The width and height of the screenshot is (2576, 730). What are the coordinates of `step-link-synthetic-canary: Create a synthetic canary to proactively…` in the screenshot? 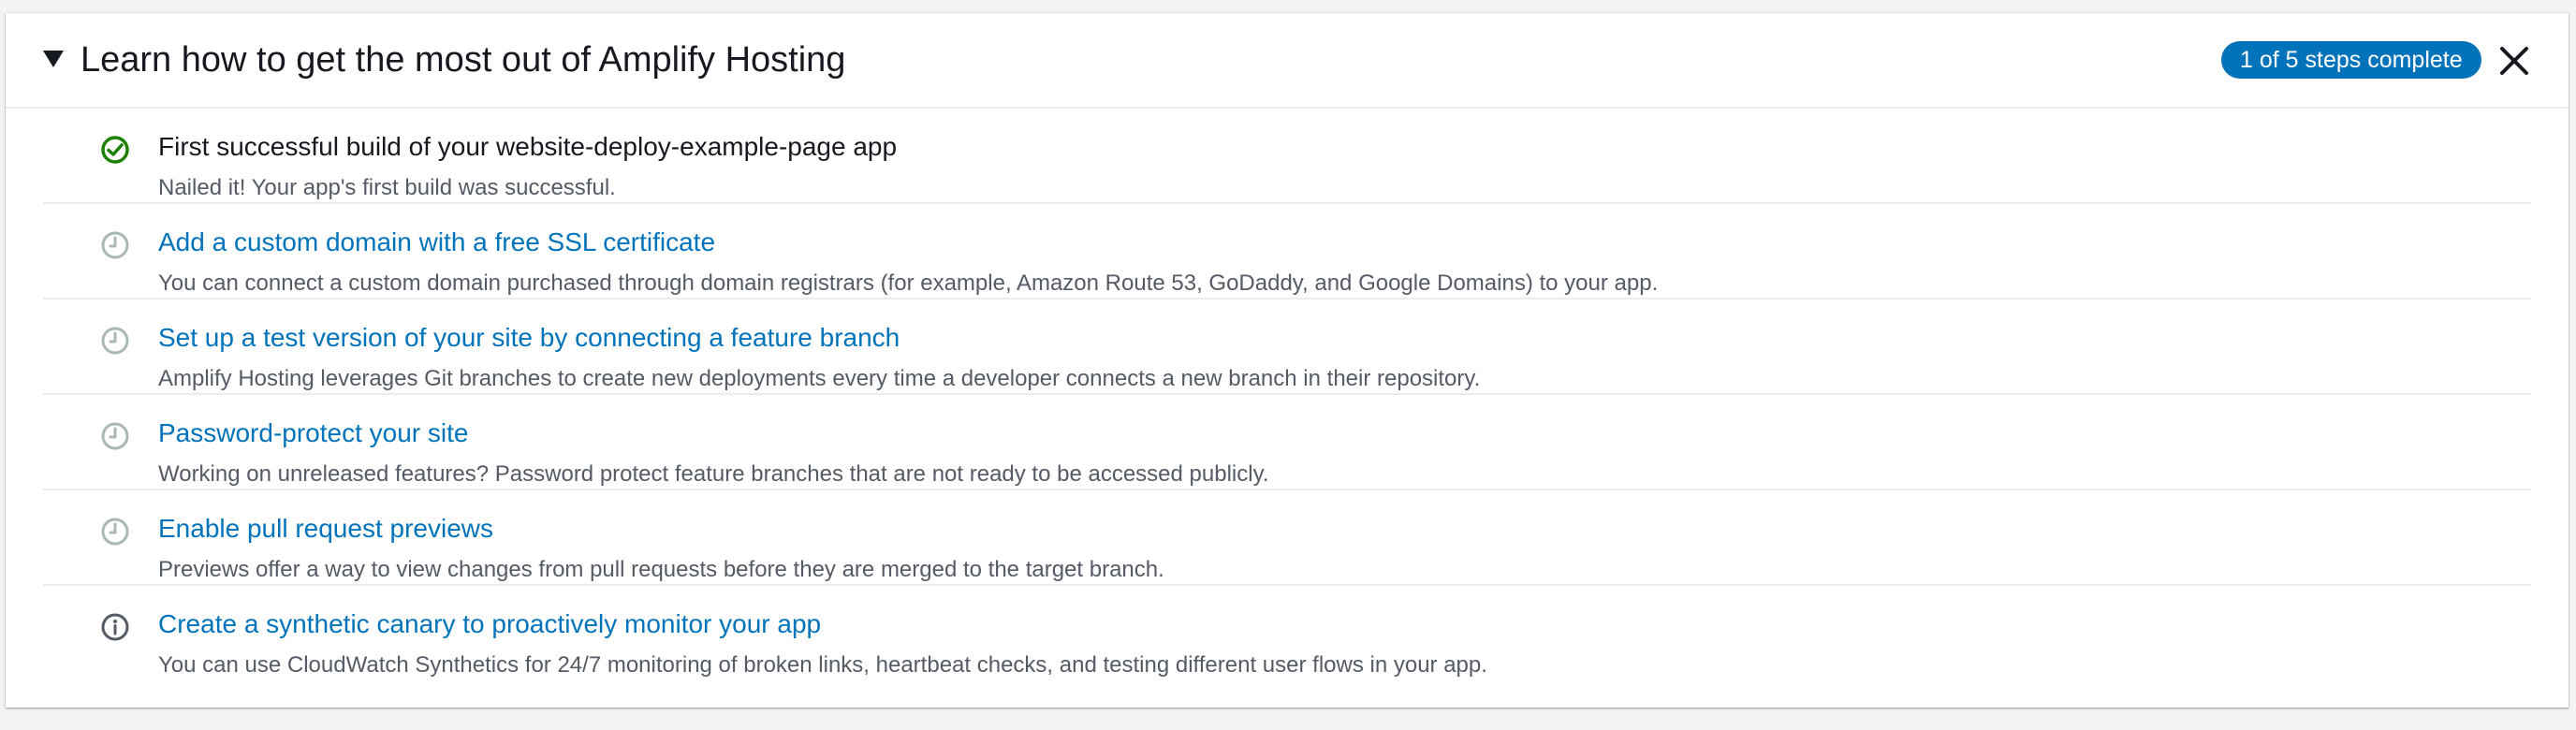 It's located at (489, 624).